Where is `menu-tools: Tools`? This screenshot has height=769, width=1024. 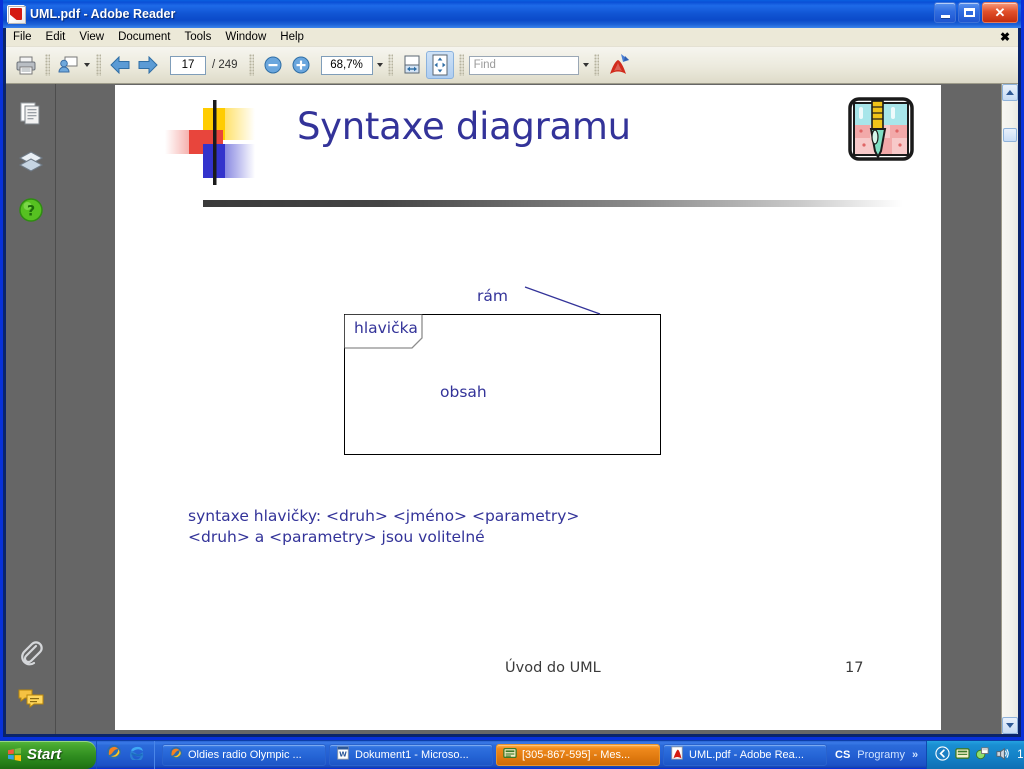 menu-tools: Tools is located at coordinates (198, 37).